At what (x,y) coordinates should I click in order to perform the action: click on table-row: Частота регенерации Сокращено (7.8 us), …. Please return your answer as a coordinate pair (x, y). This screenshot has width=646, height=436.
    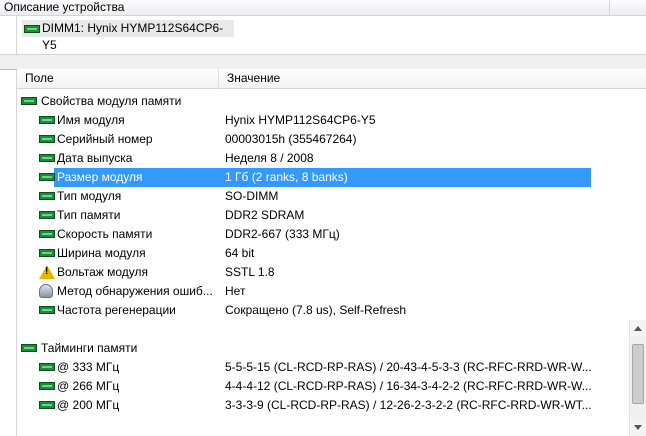
    Looking at the image, I should click on (331, 310).